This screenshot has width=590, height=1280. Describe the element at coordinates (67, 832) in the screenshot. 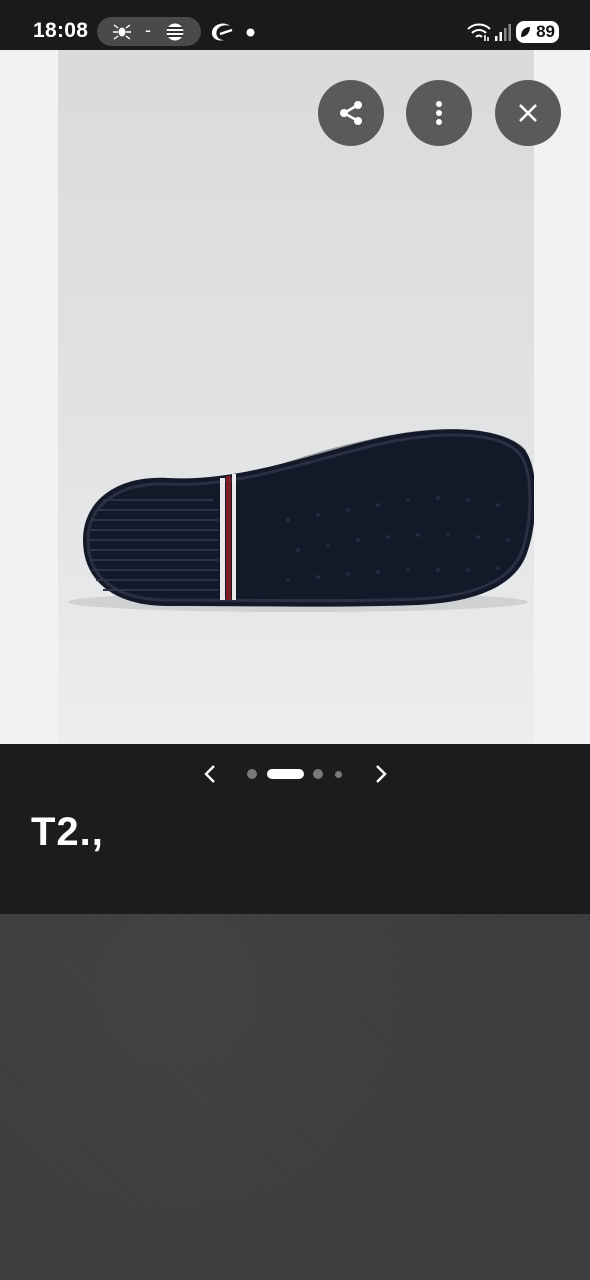

I see `image-caption: T2.,` at that location.